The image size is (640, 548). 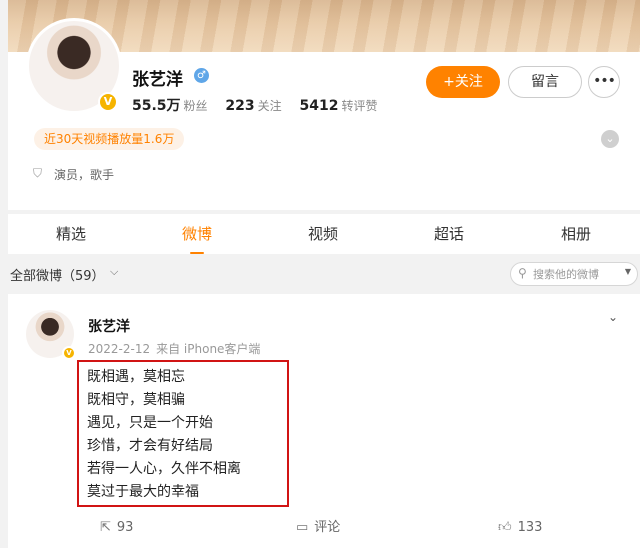 What do you see at coordinates (164, 469) in the screenshot?
I see `post-line: 若得一人心，久伴不相离` at bounding box center [164, 469].